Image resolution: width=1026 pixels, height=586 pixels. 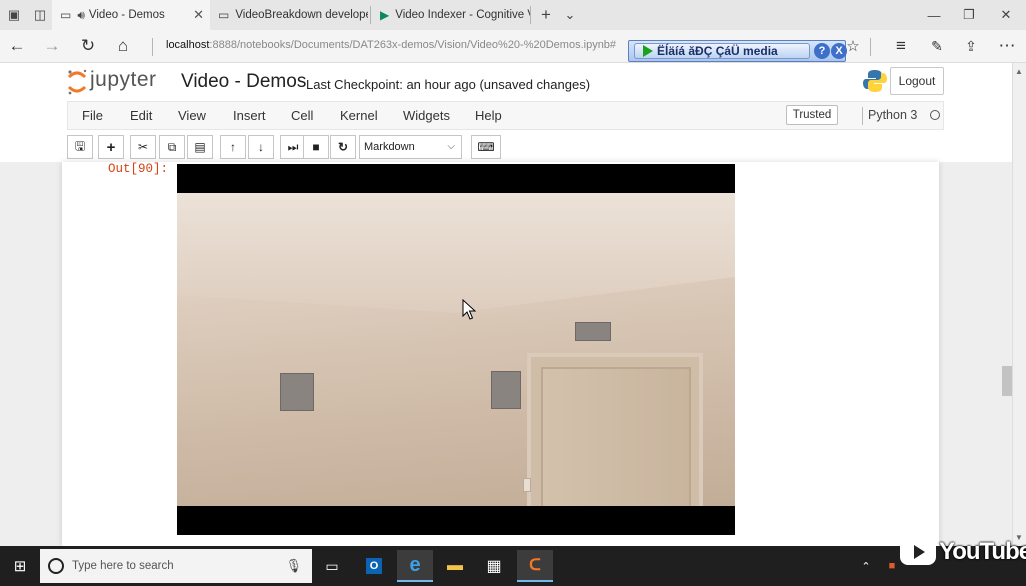 I want to click on video-indexer-icon: ▶, so click(x=385, y=15).